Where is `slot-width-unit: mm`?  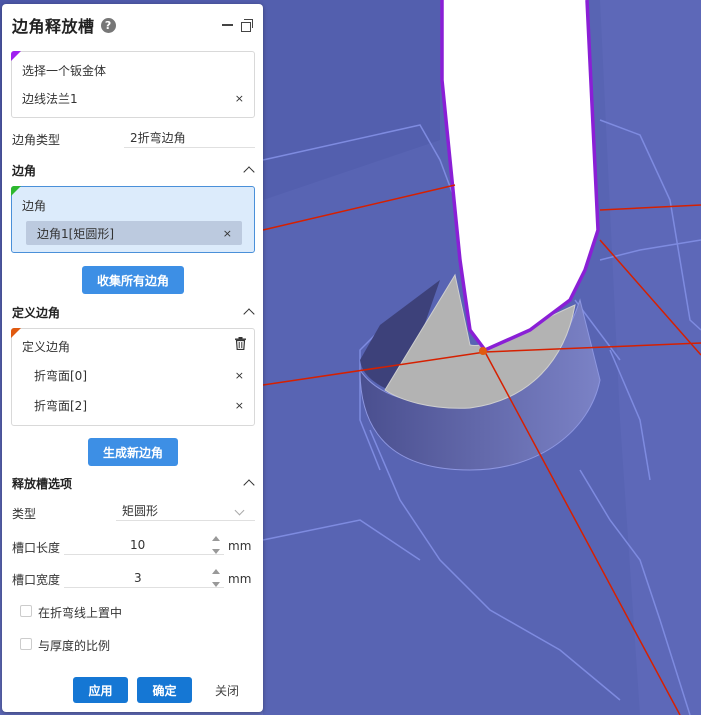 slot-width-unit: mm is located at coordinates (240, 579).